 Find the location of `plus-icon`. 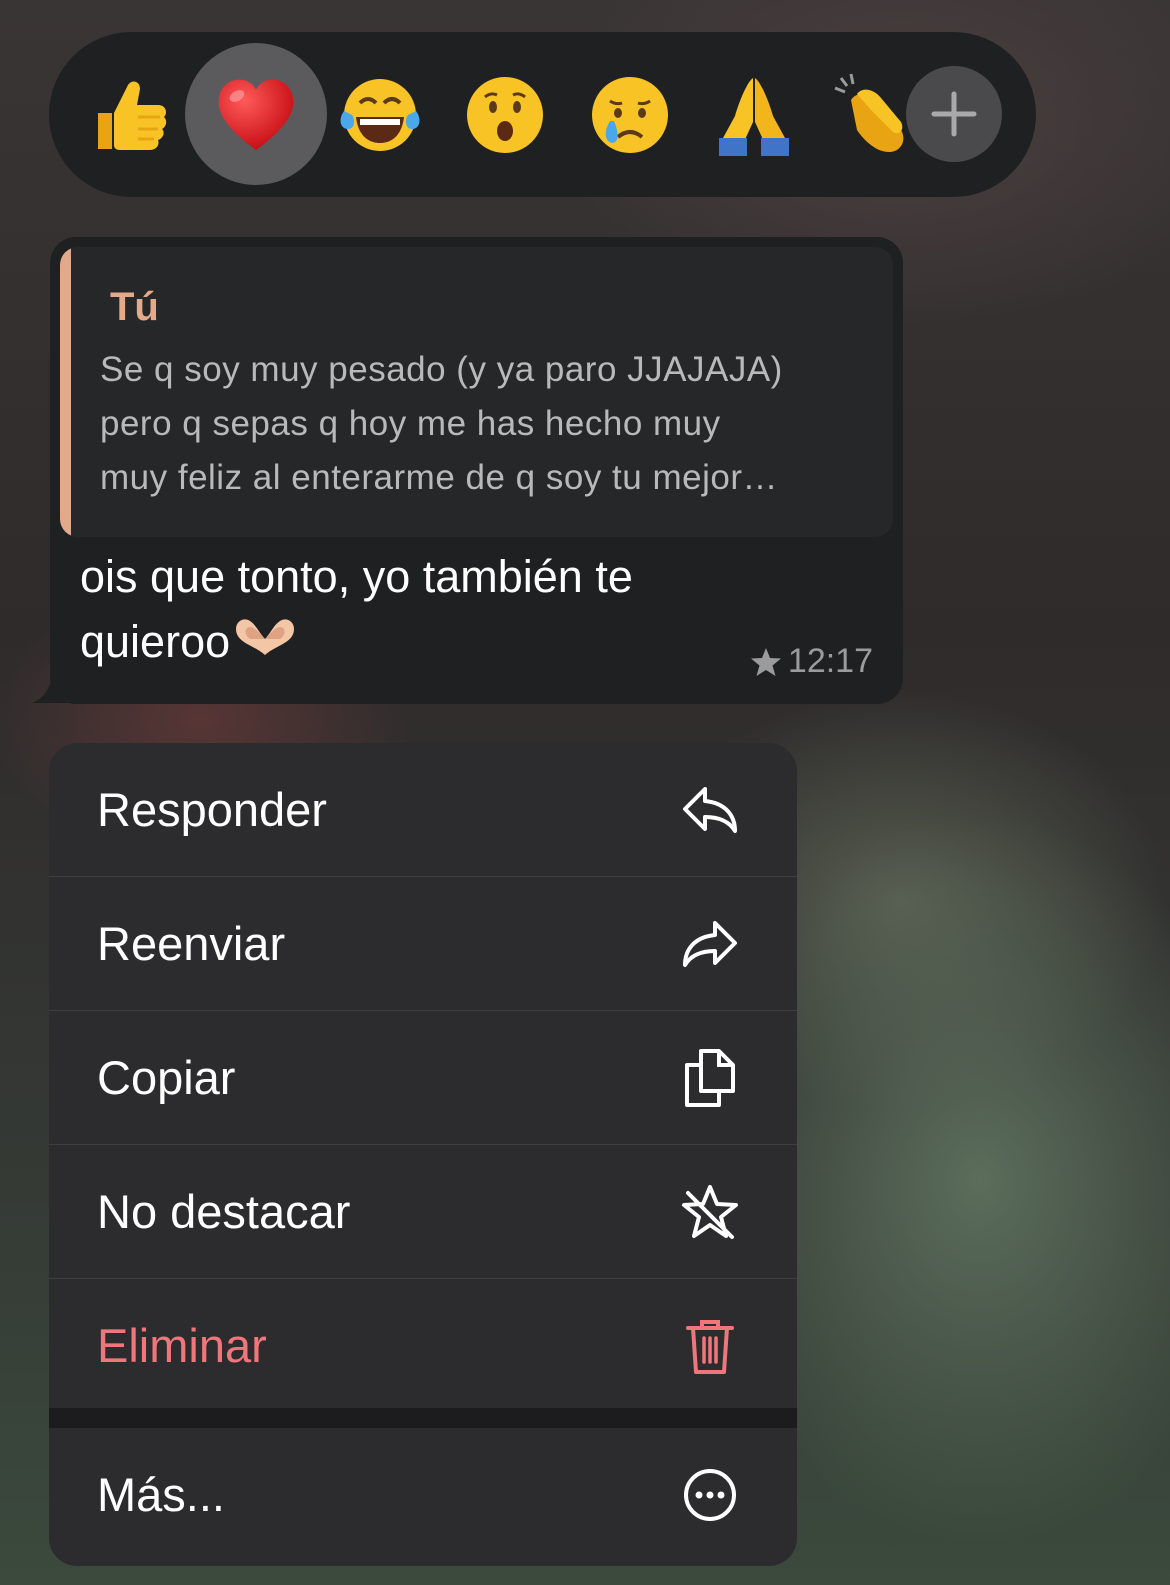

plus-icon is located at coordinates (954, 114).